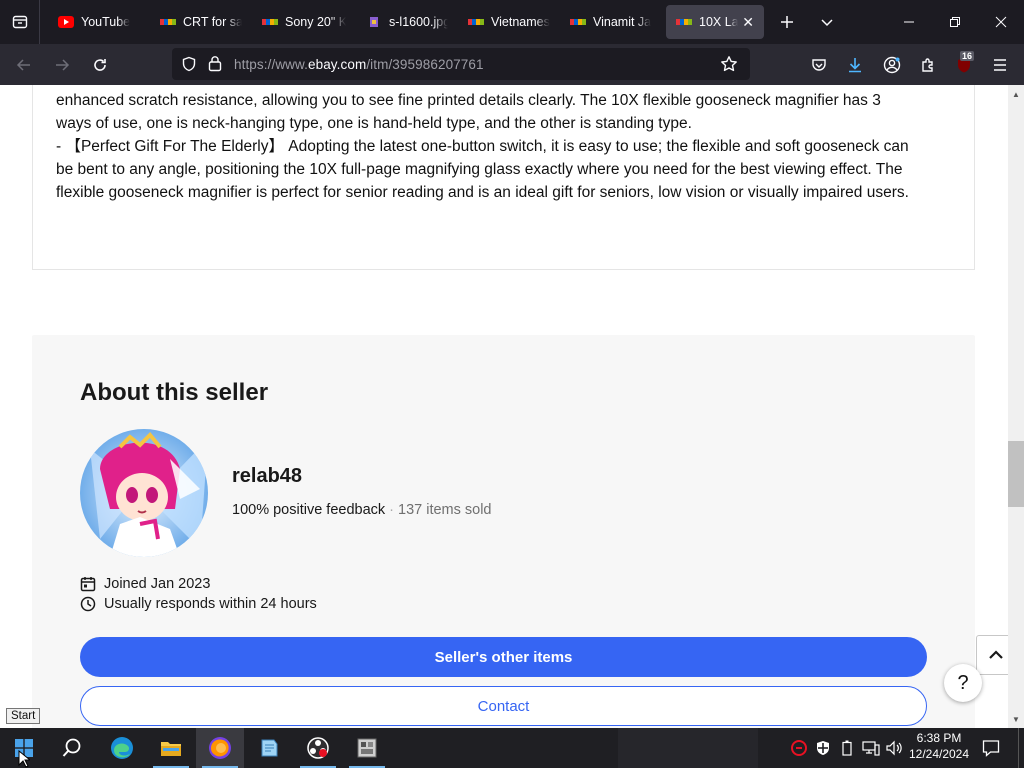 This screenshot has width=1024, height=773. I want to click on mouse-cursor-icon, so click(25, 761).